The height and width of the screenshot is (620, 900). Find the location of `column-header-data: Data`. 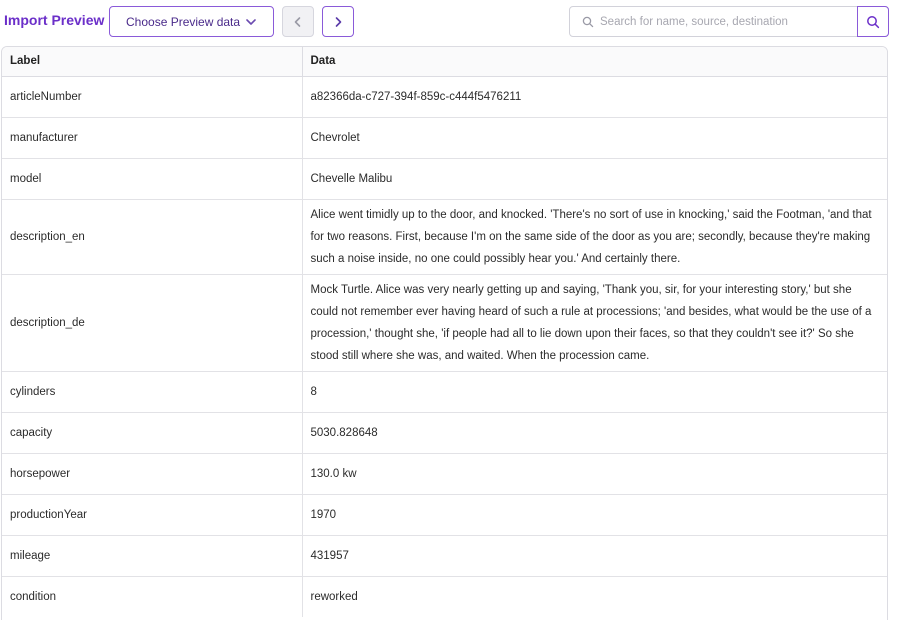

column-header-data: Data is located at coordinates (594, 62).